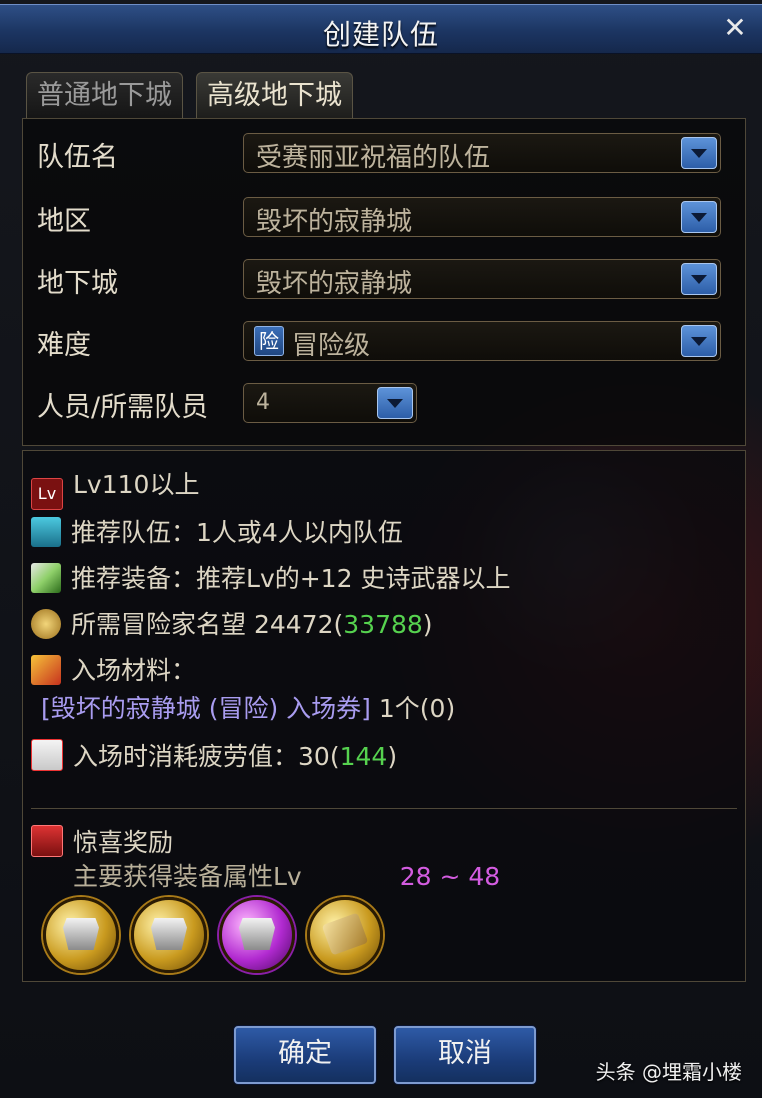  Describe the element at coordinates (353, 578) in the screenshot. I see `recommended-equipment-value: 推荐Lv的+12 史诗武器以上` at that location.